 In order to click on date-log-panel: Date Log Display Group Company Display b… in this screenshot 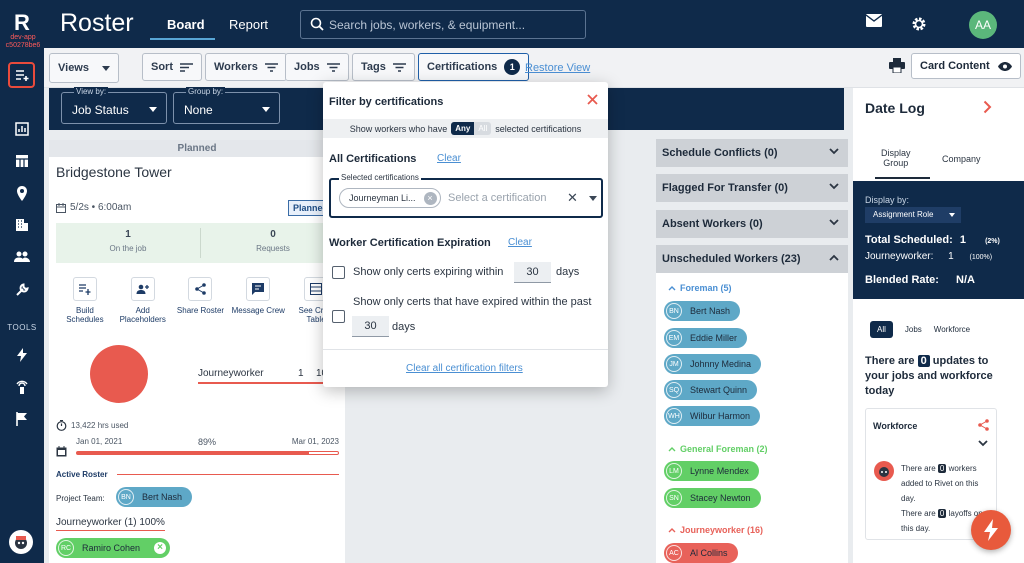, I will do `click(938, 325)`.